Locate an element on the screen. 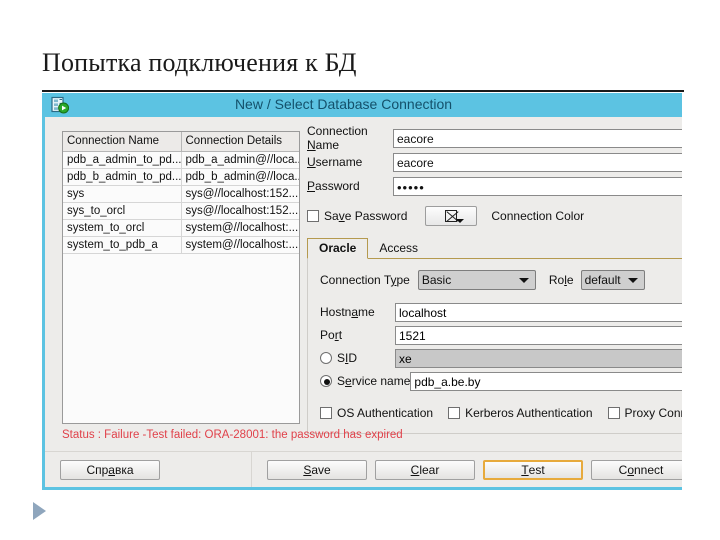 This screenshot has height=540, width=720. connection-type-row: Connection Type Basic Role default is located at coordinates (495, 280).